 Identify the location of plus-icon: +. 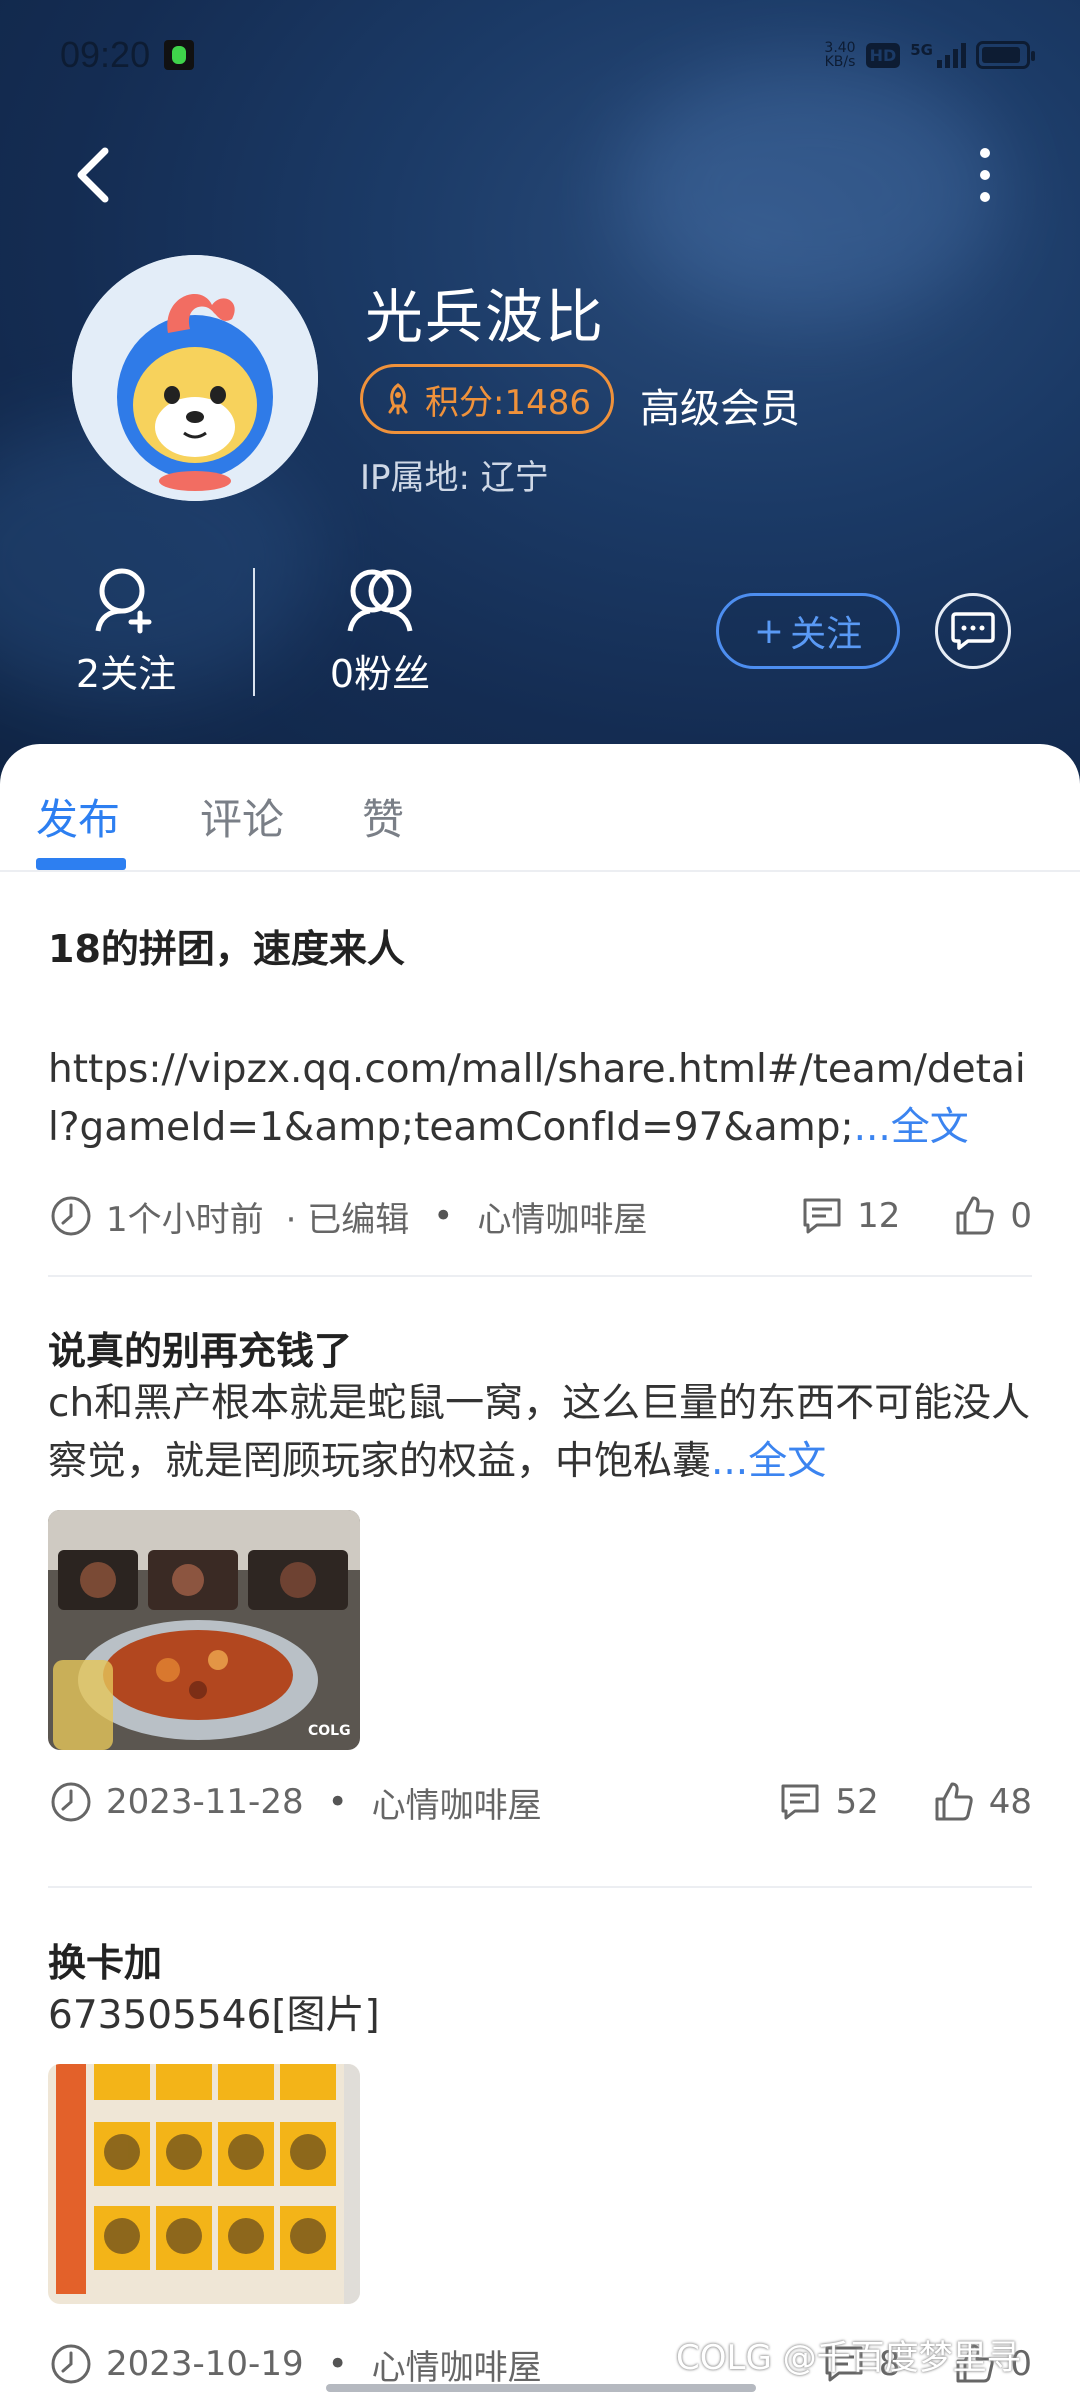
(769, 631).